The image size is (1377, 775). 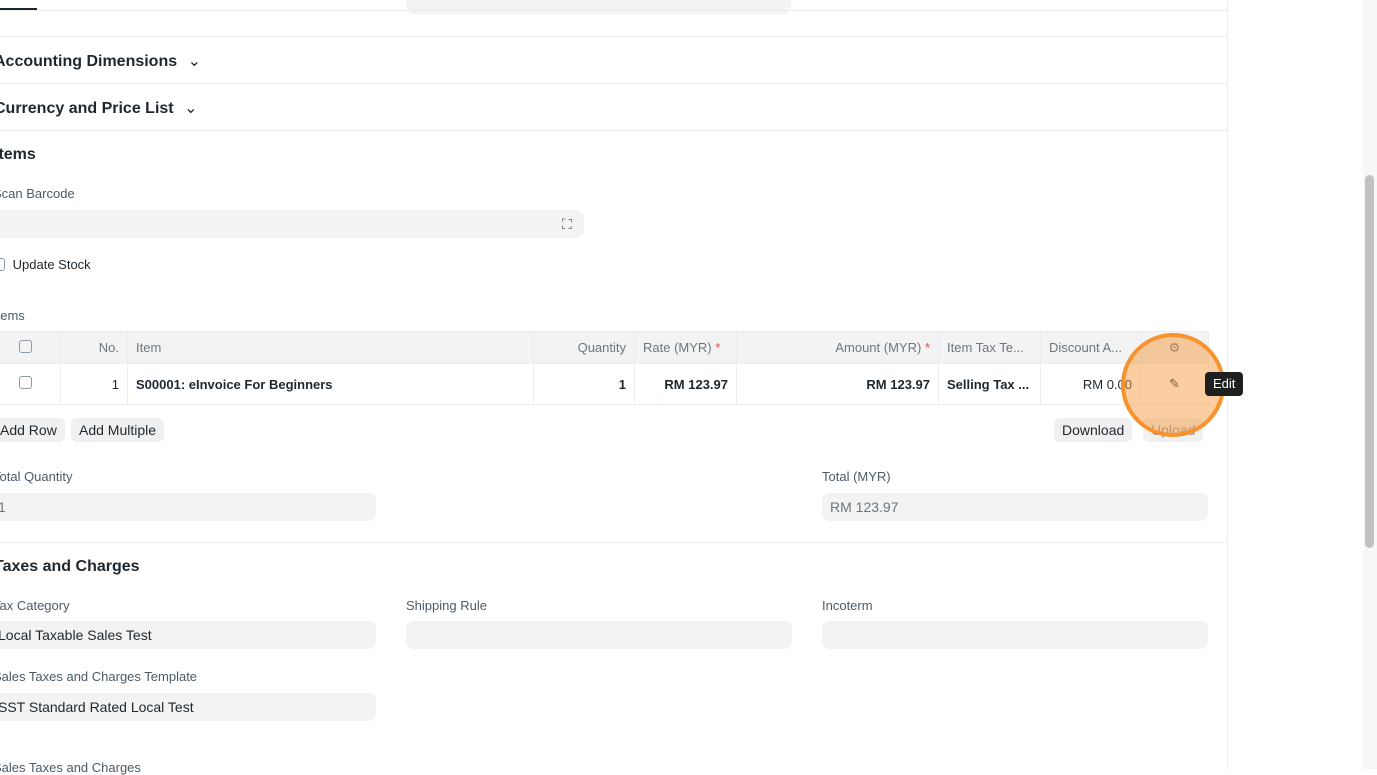 What do you see at coordinates (12, 315) in the screenshot?
I see `items-table-label: Items` at bounding box center [12, 315].